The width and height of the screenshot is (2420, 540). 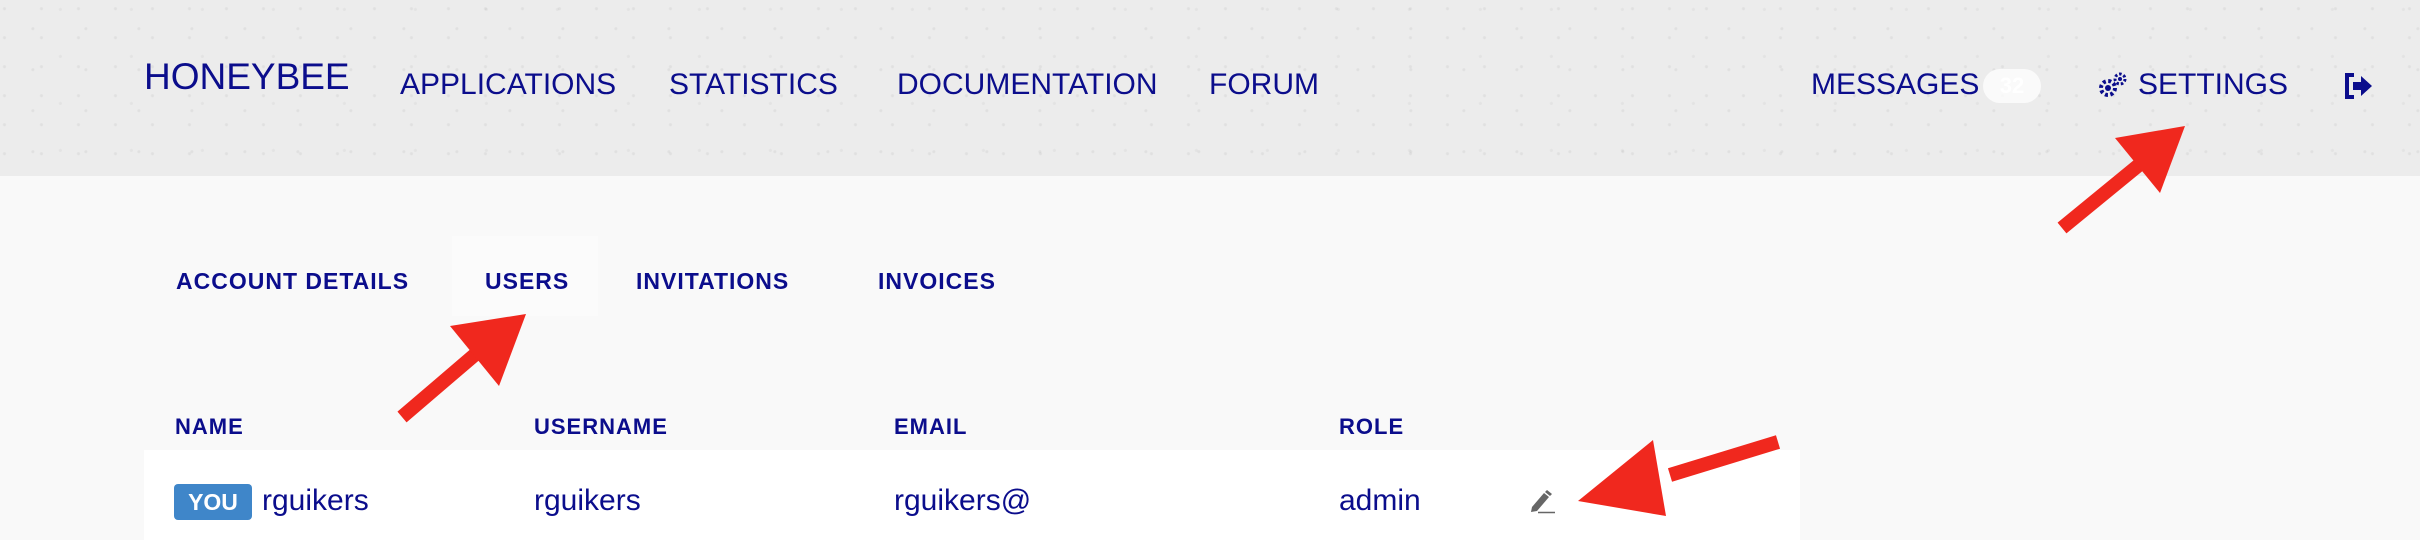 What do you see at coordinates (963, 500) in the screenshot?
I see `user-email: rguikers@` at bounding box center [963, 500].